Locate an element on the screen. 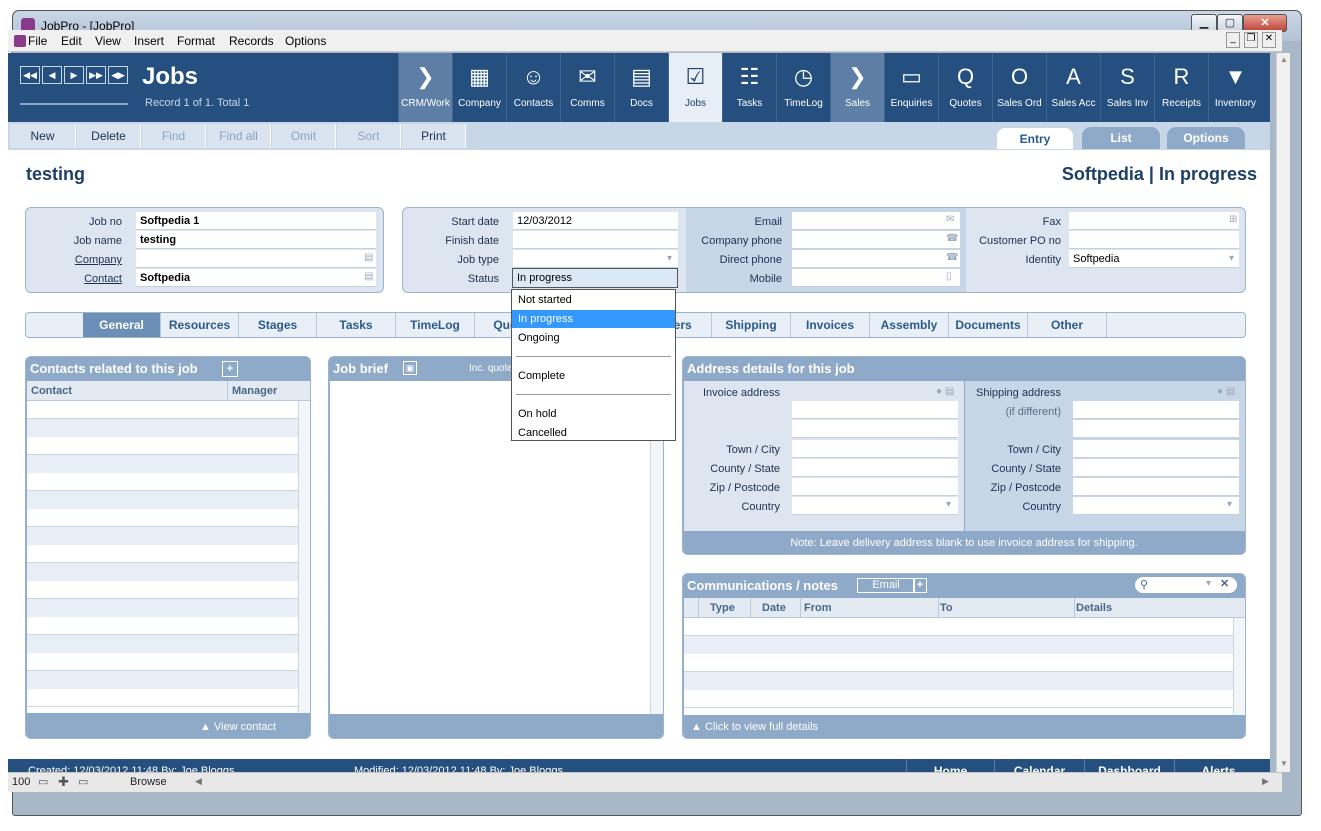  subtab-resources: Resources is located at coordinates (200, 325).